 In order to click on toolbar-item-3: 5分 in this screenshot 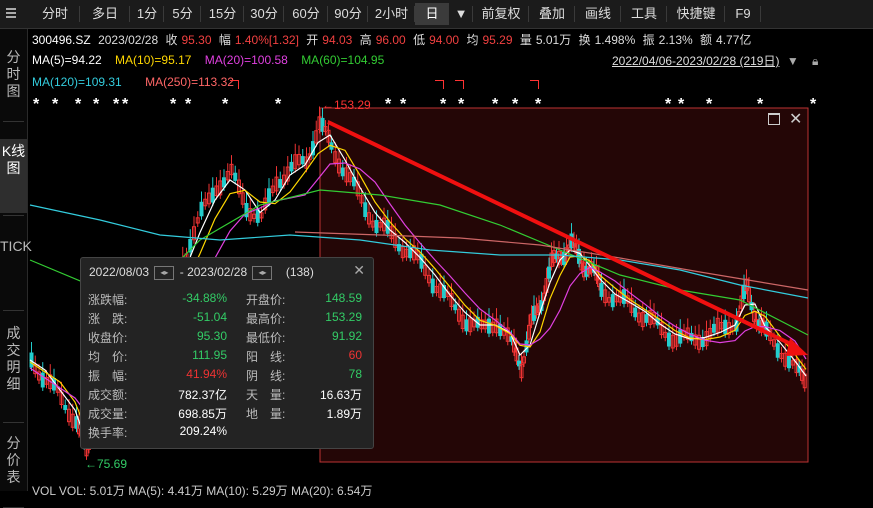, I will do `click(182, 14)`.